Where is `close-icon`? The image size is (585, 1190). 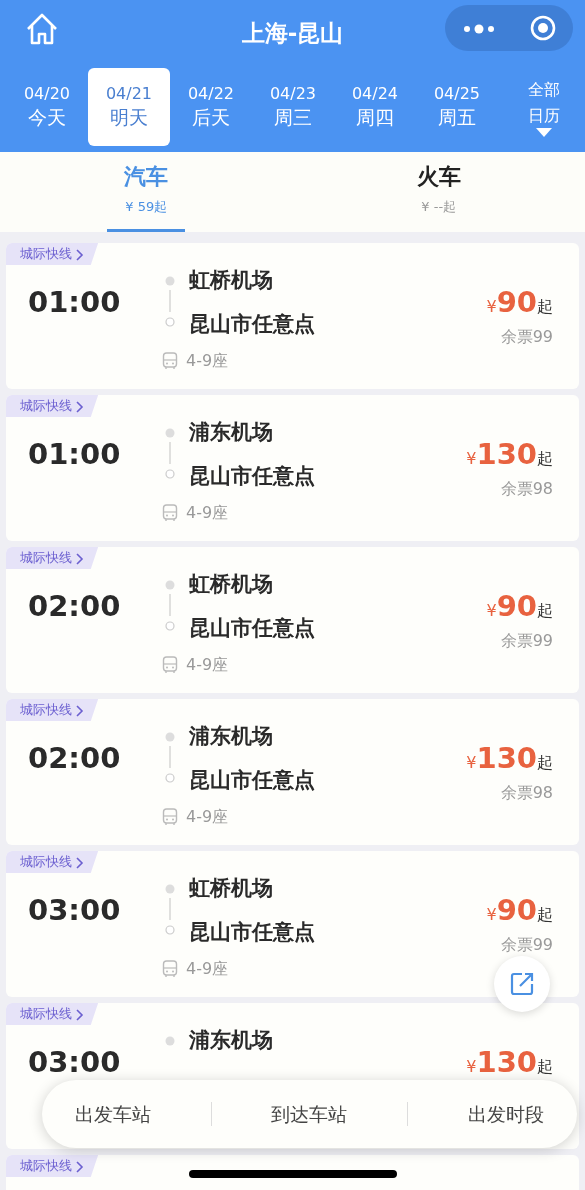
close-icon is located at coordinates (542, 28).